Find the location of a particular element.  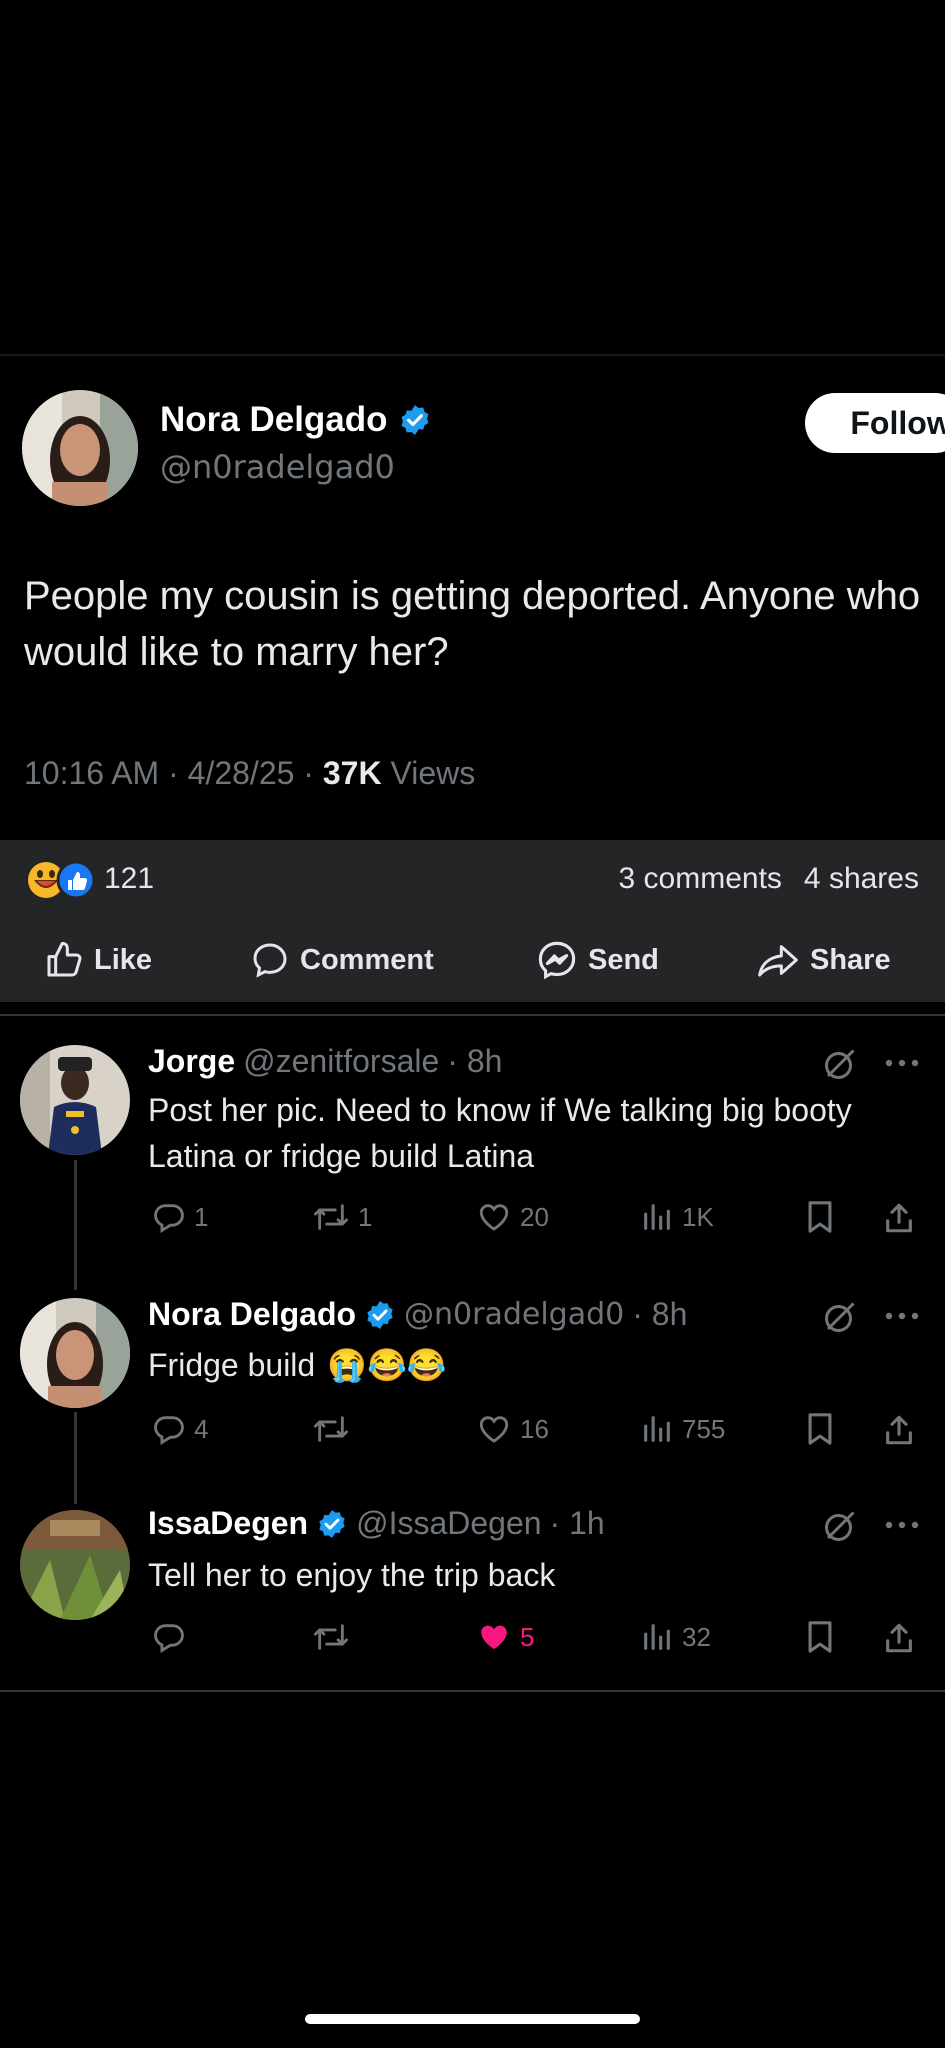

repost-count: 1 is located at coordinates (365, 1216).